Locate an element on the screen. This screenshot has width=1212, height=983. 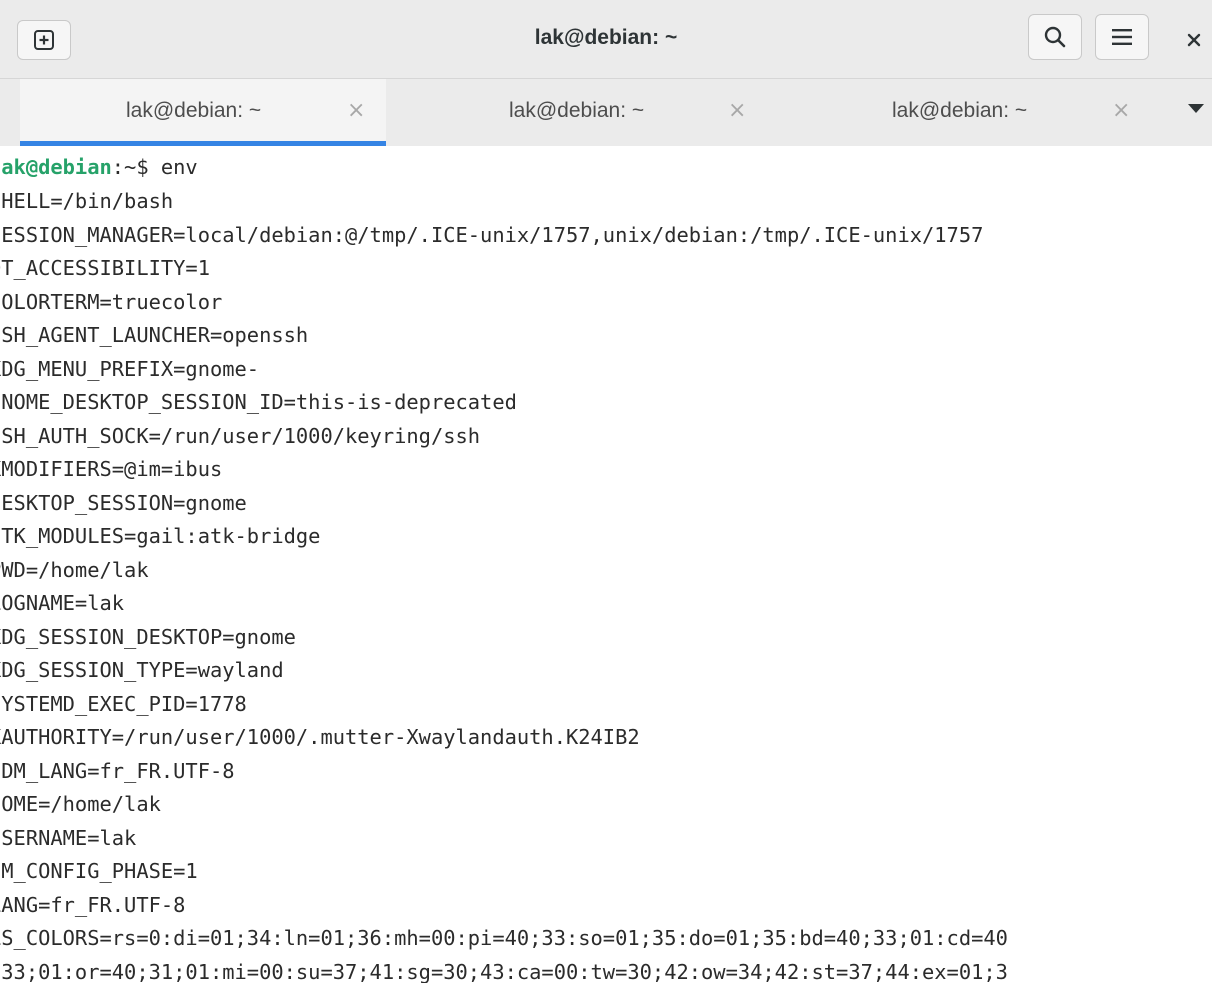
new-tab-button is located at coordinates (44, 40).